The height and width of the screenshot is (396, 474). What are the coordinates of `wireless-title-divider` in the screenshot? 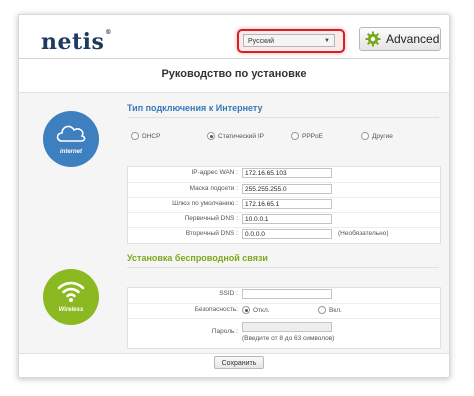 It's located at (283, 267).